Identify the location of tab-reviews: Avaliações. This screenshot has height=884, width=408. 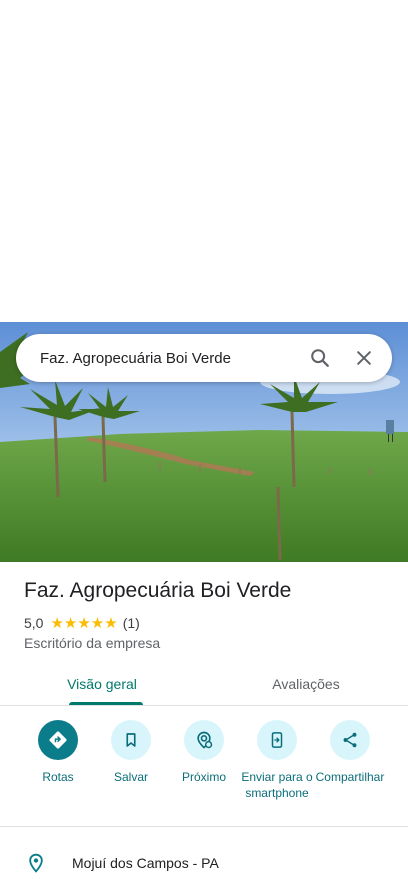
(306, 685).